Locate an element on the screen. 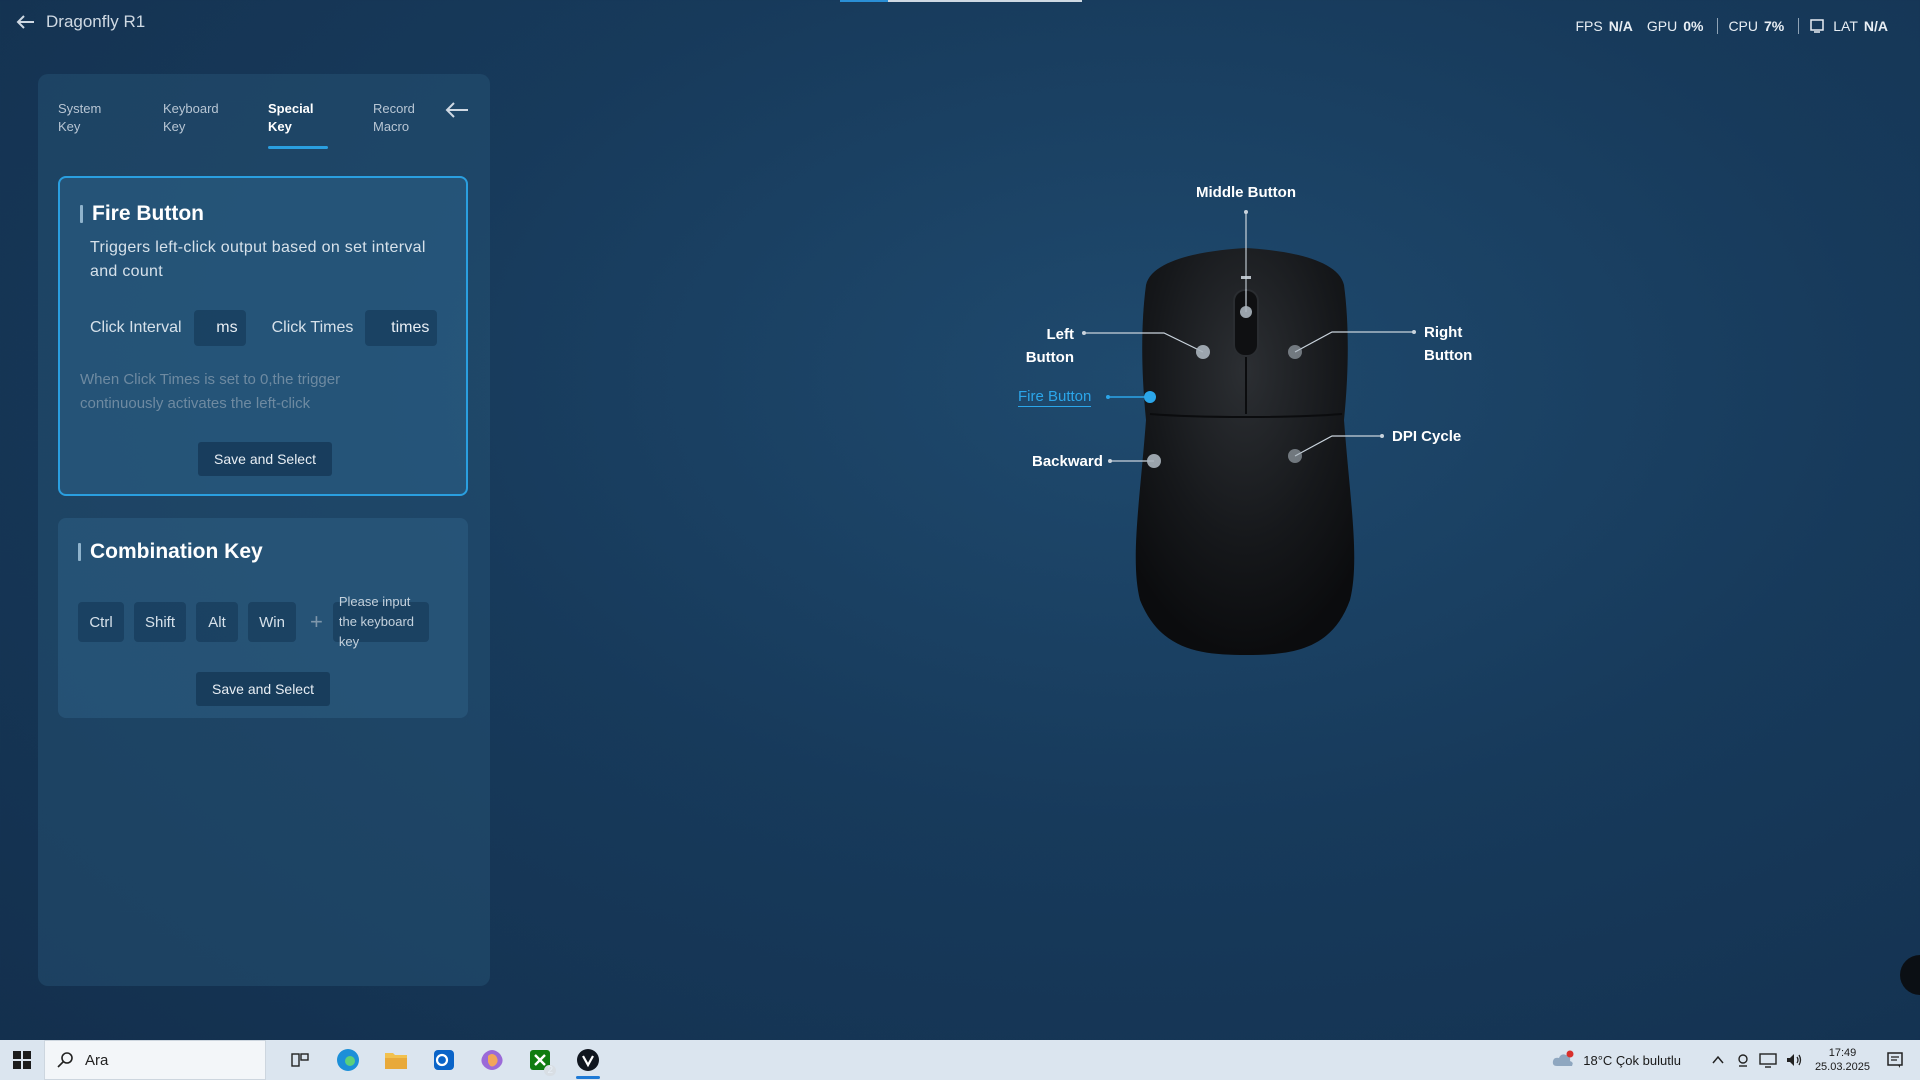 The height and width of the screenshot is (1080, 1920). click-times-input: times is located at coordinates (401, 328).